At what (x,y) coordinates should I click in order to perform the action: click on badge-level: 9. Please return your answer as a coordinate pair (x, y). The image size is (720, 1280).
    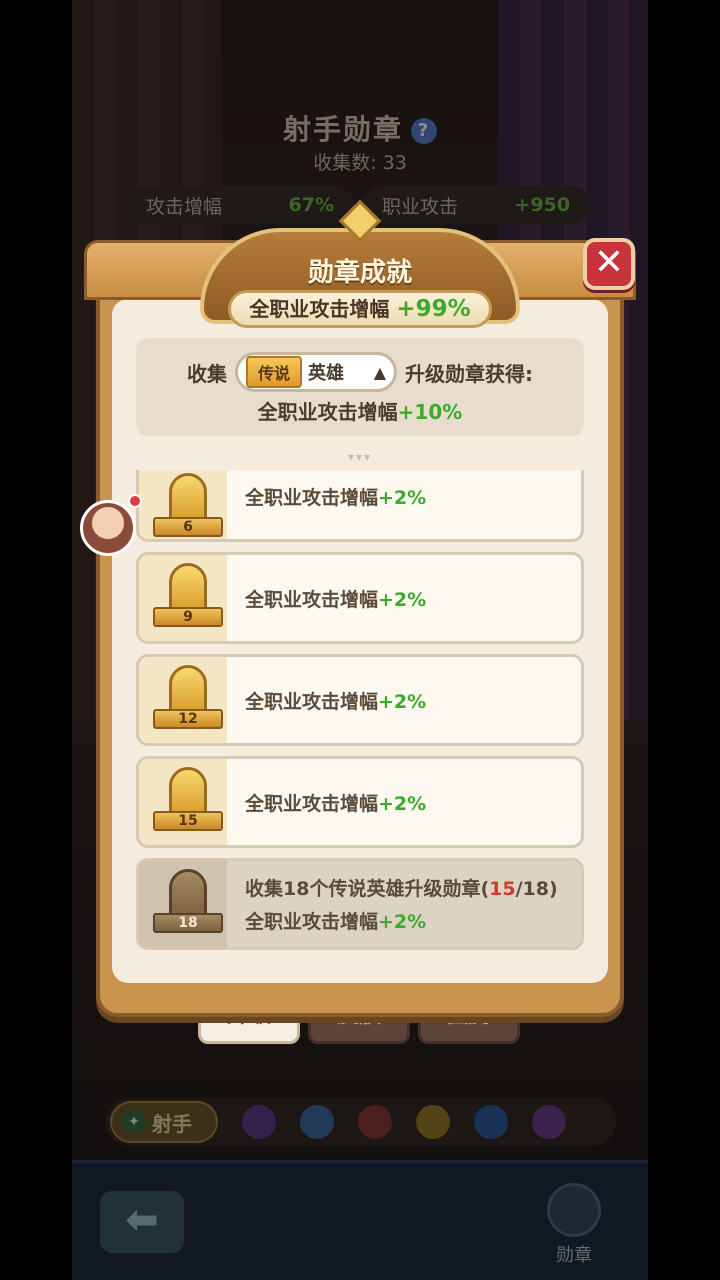
    Looking at the image, I should click on (188, 617).